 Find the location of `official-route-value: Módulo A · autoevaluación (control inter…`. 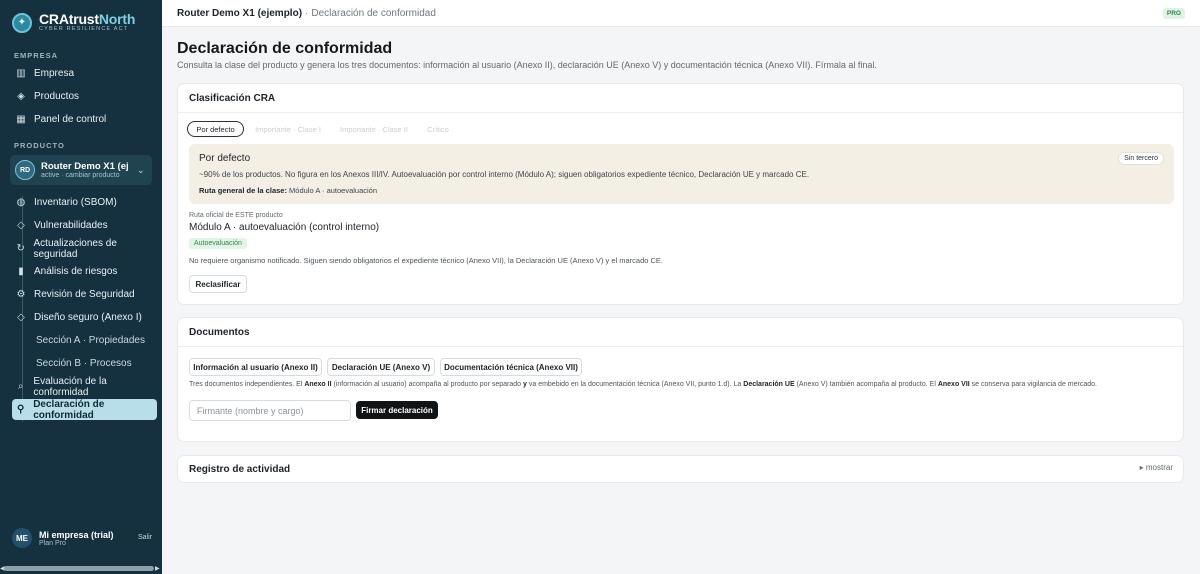

official-route-value: Módulo A · autoevaluación (control inter… is located at coordinates (284, 227).